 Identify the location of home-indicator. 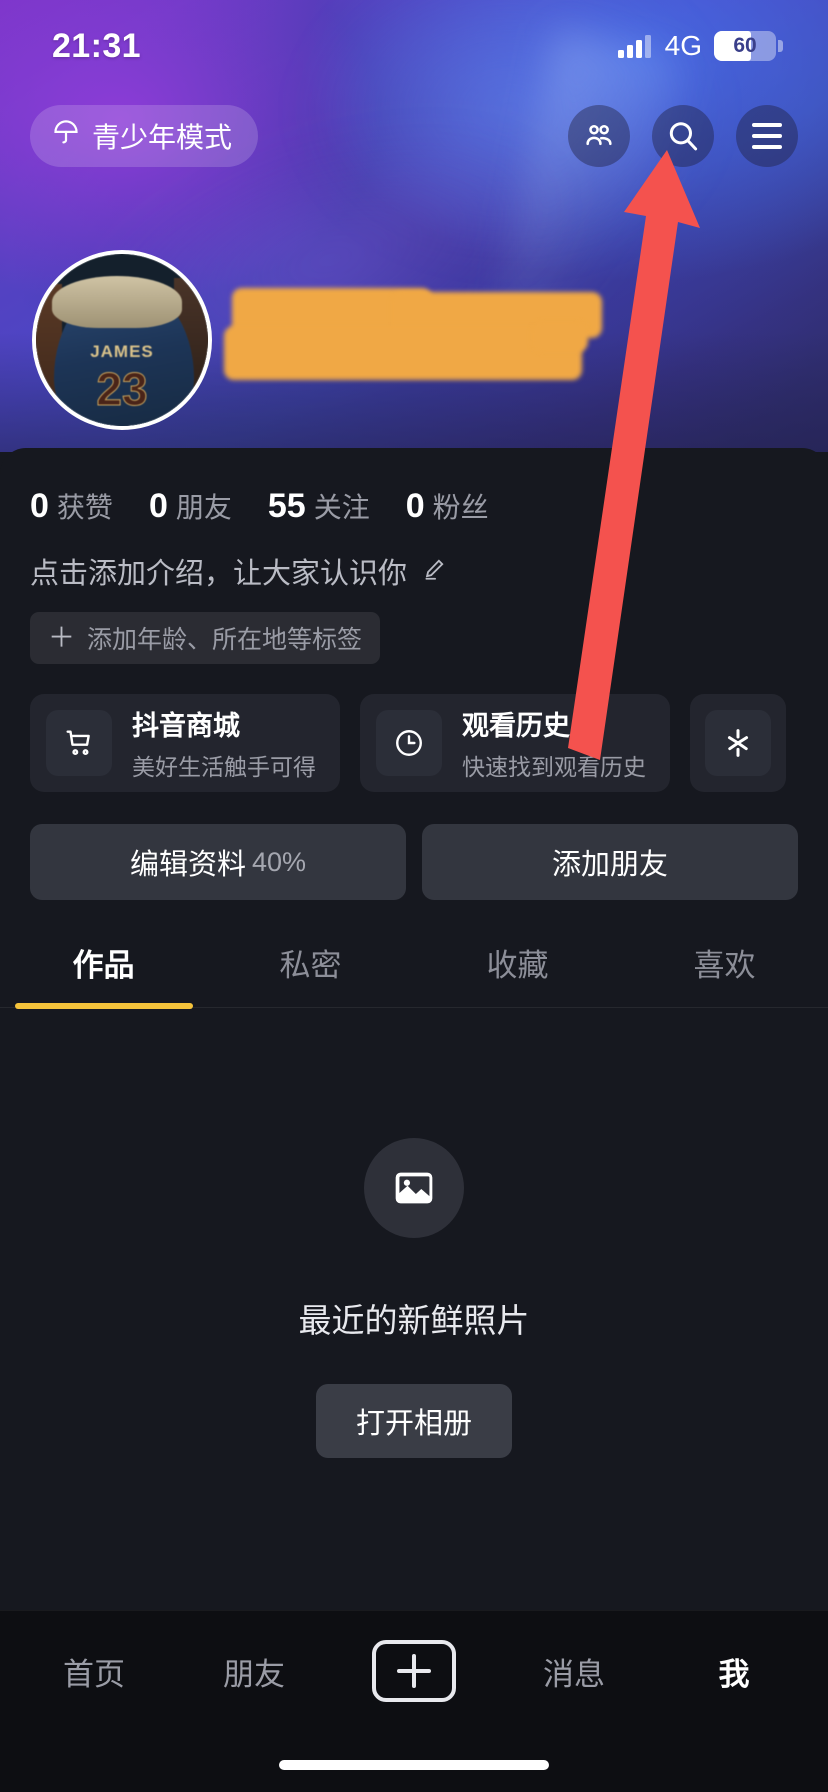
(414, 1765).